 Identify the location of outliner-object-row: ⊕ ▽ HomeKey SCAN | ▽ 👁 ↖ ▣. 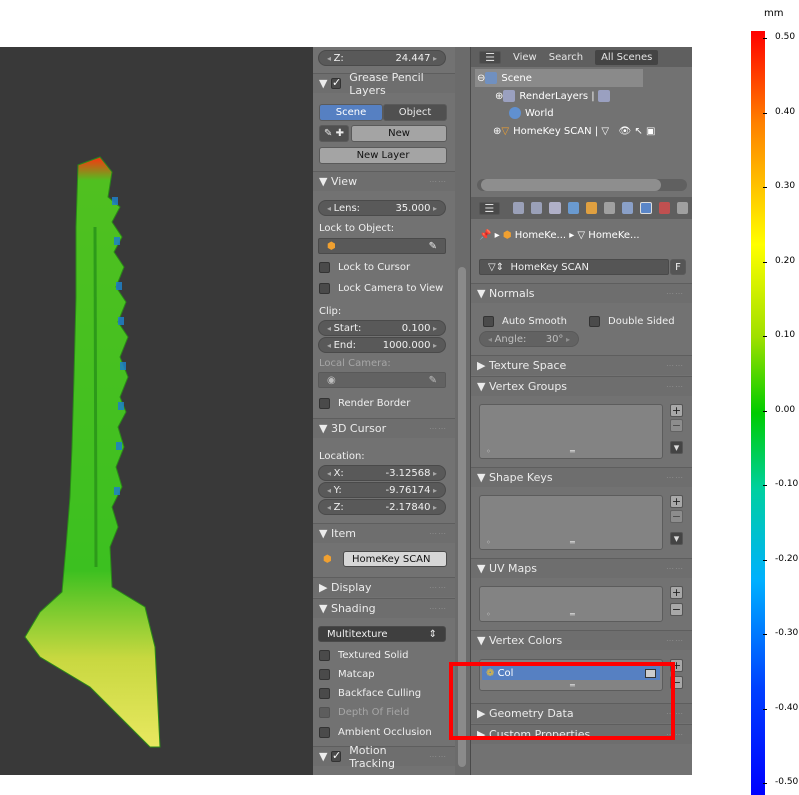
(574, 131).